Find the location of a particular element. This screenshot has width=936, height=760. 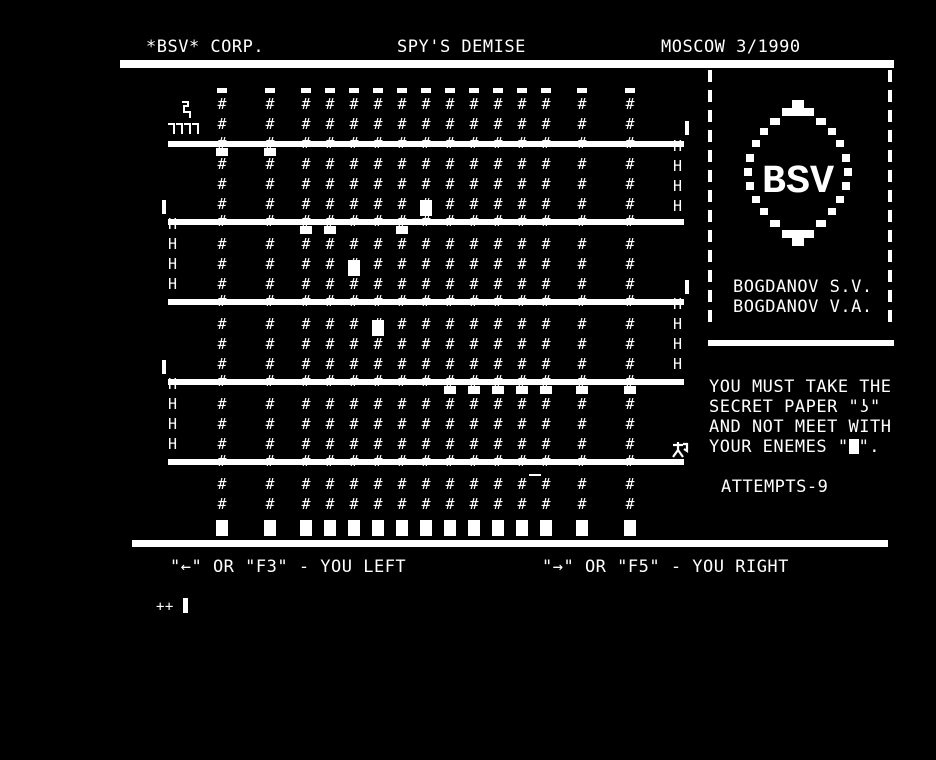

input-prompt: ++ is located at coordinates (172, 607).